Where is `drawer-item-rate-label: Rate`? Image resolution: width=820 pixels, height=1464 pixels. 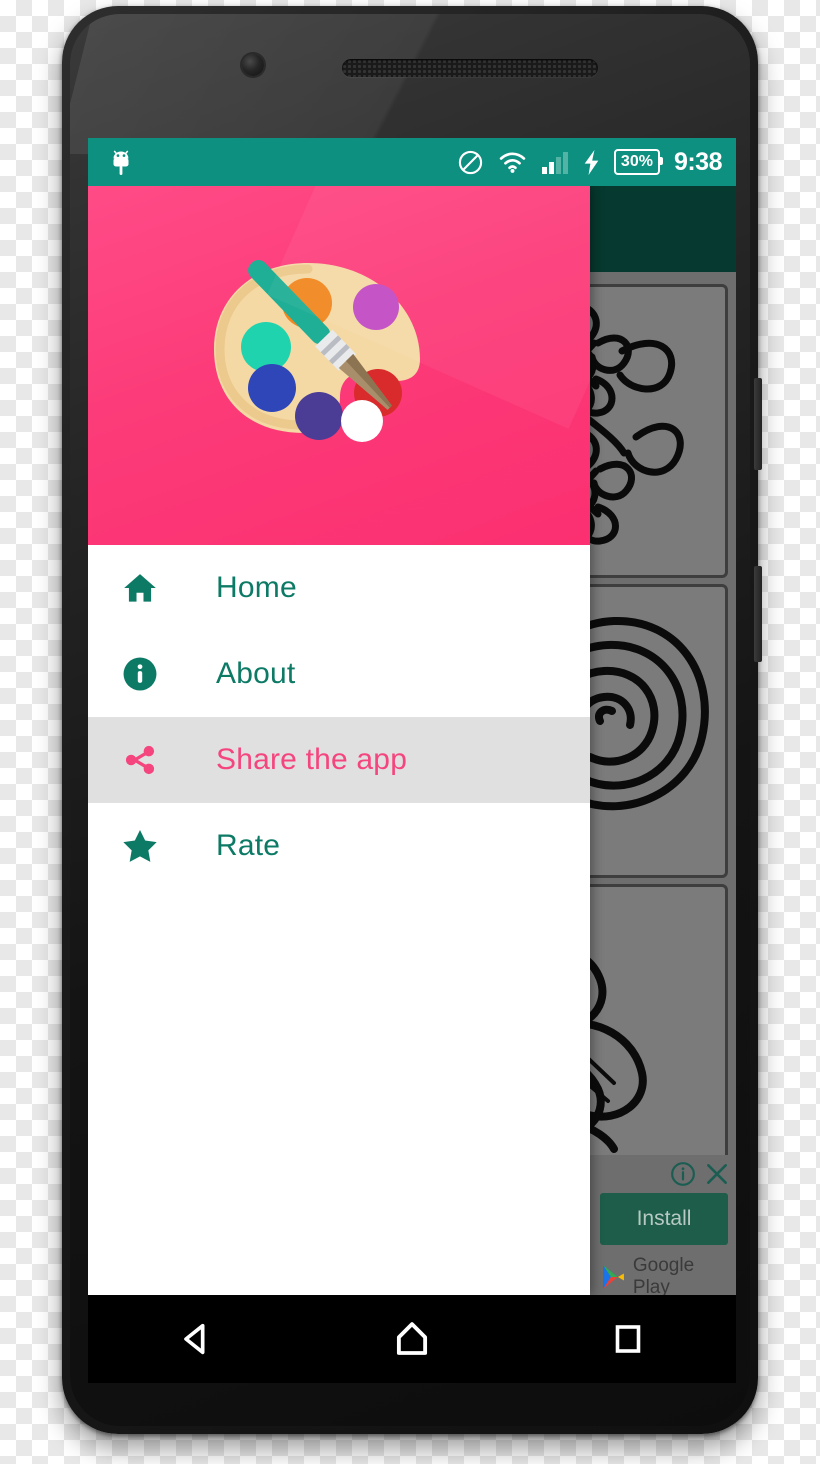
drawer-item-rate-label: Rate is located at coordinates (248, 845).